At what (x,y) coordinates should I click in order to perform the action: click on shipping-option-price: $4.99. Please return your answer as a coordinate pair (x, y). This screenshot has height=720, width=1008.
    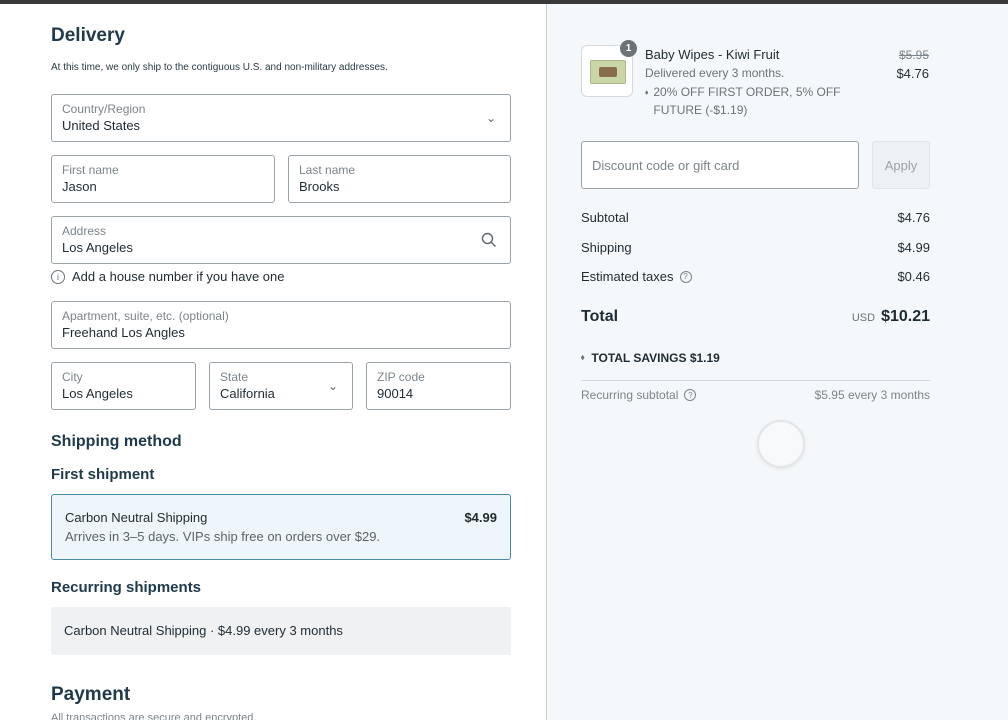
    Looking at the image, I should click on (480, 517).